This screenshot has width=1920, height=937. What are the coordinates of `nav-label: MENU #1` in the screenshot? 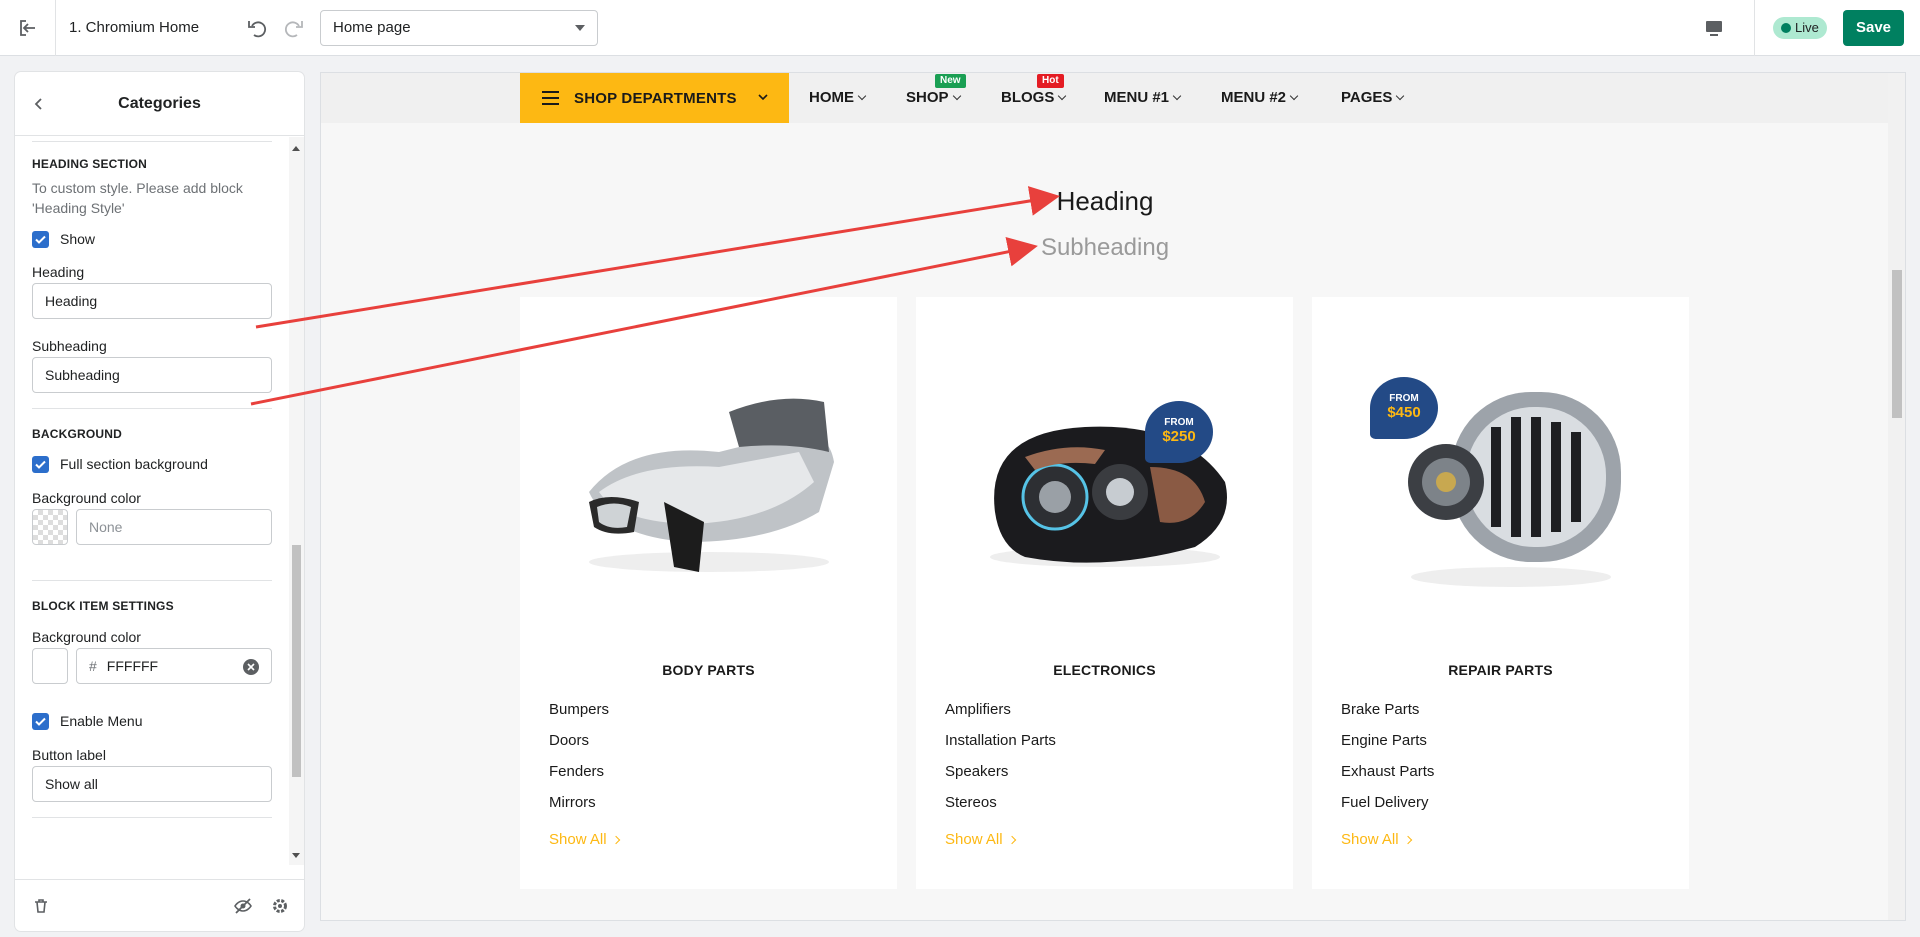 It's located at (1137, 97).